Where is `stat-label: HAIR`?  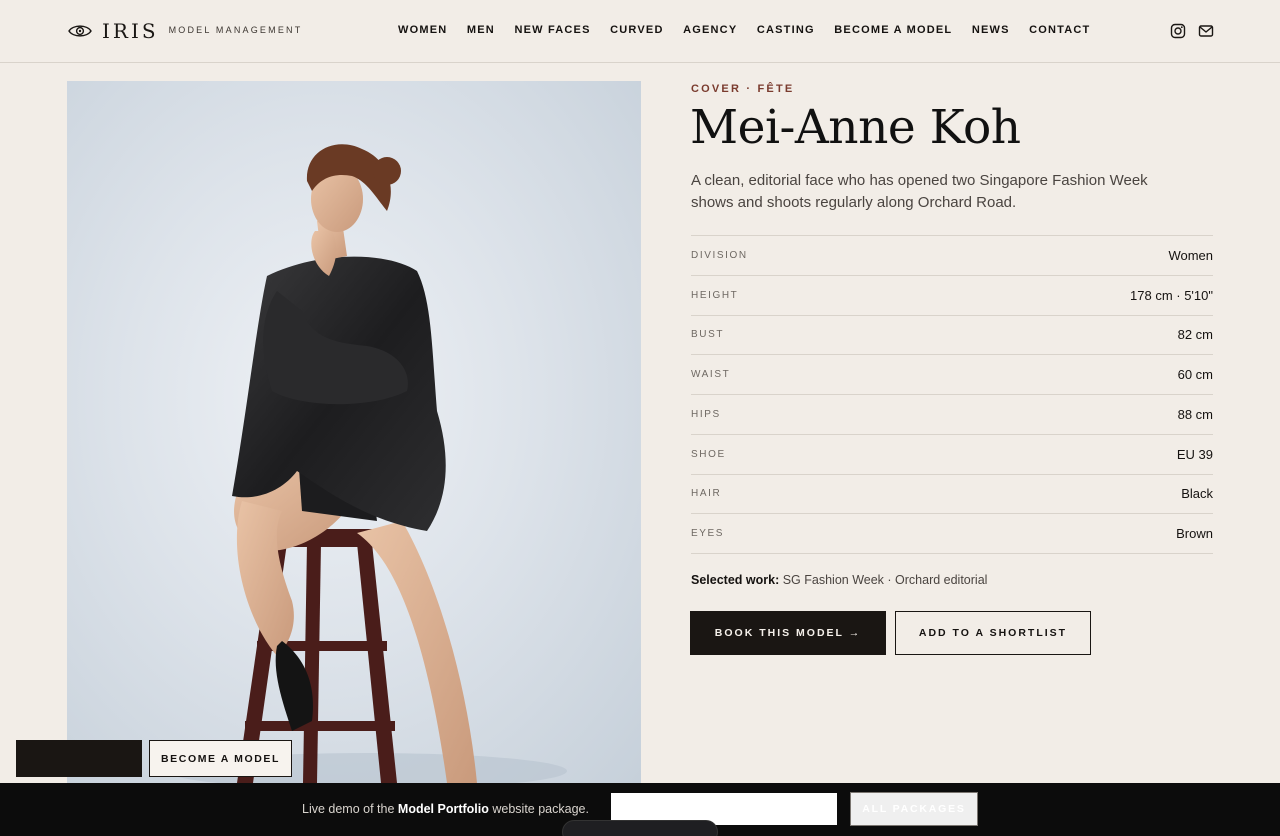
stat-label: HAIR is located at coordinates (706, 494).